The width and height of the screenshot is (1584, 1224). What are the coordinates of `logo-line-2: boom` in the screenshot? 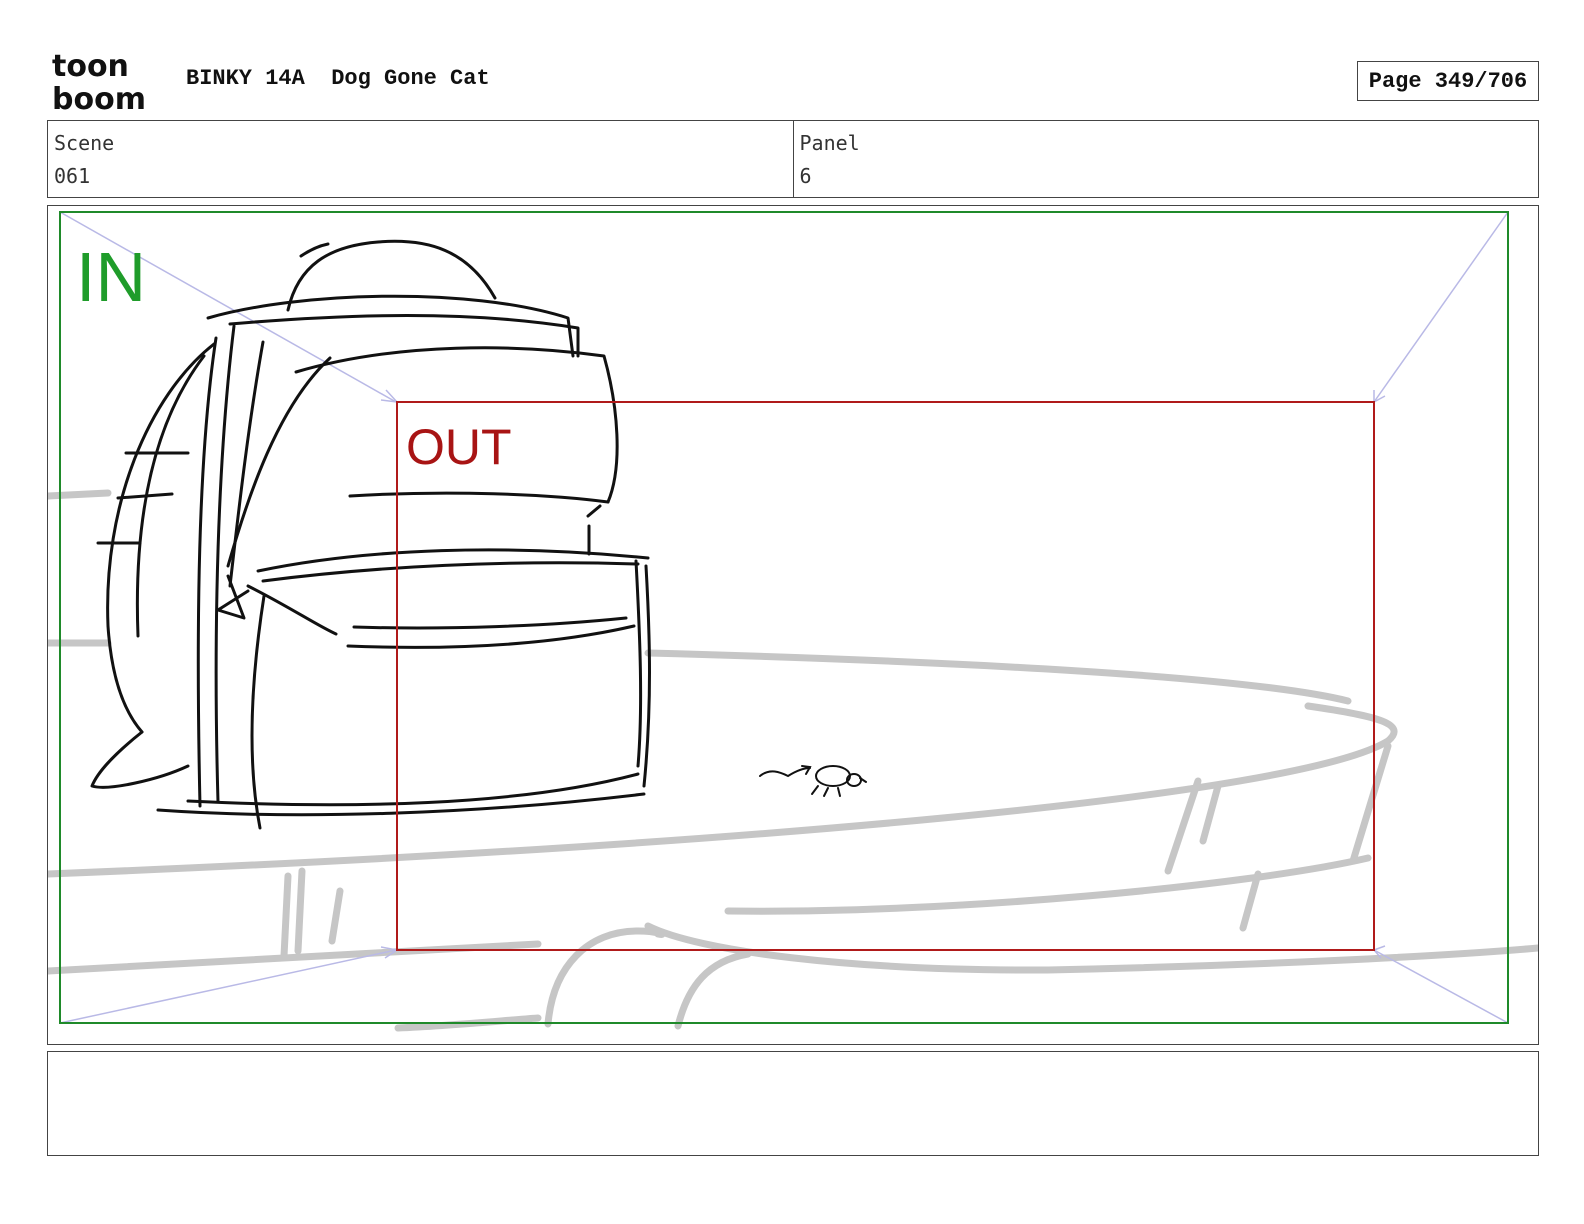 It's located at (99, 97).